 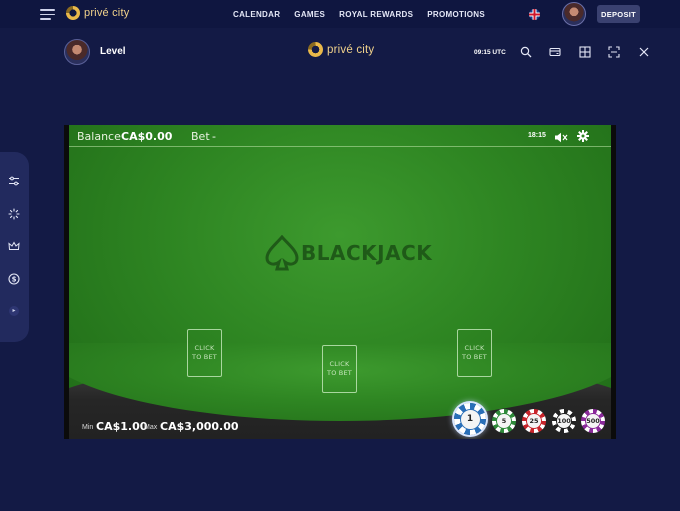 I want to click on max-limit-label: Max, so click(x=151, y=427).